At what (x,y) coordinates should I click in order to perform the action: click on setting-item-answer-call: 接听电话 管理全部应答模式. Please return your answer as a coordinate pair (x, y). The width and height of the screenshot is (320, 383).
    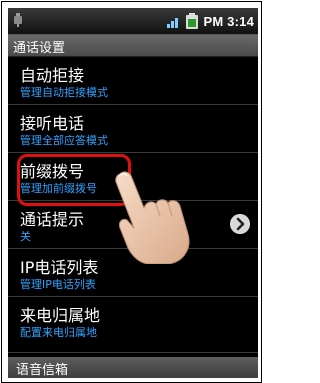
    Looking at the image, I should click on (133, 129).